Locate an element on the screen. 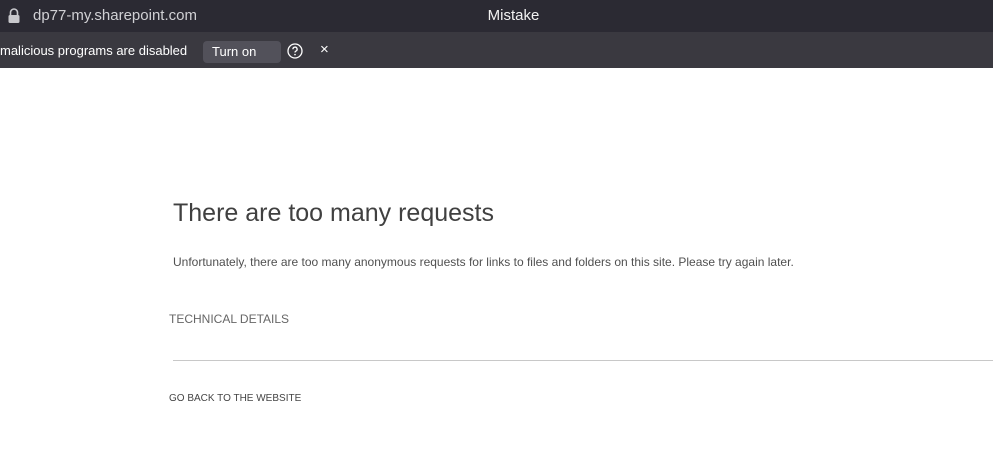  window-title: Mistake is located at coordinates (513, 15).